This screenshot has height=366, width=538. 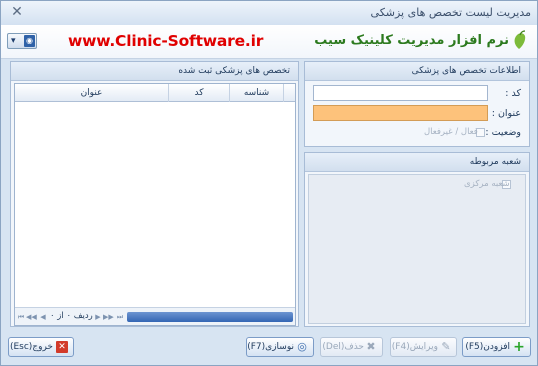 What do you see at coordinates (91, 93) in the screenshot?
I see `column-header-title: عنوان` at bounding box center [91, 93].